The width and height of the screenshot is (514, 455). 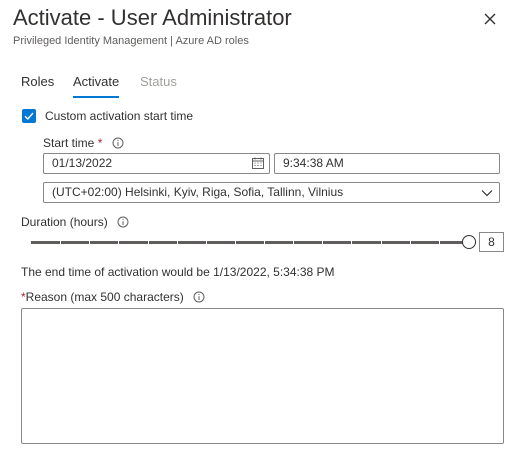 What do you see at coordinates (100, 143) in the screenshot?
I see `required-mark: *` at bounding box center [100, 143].